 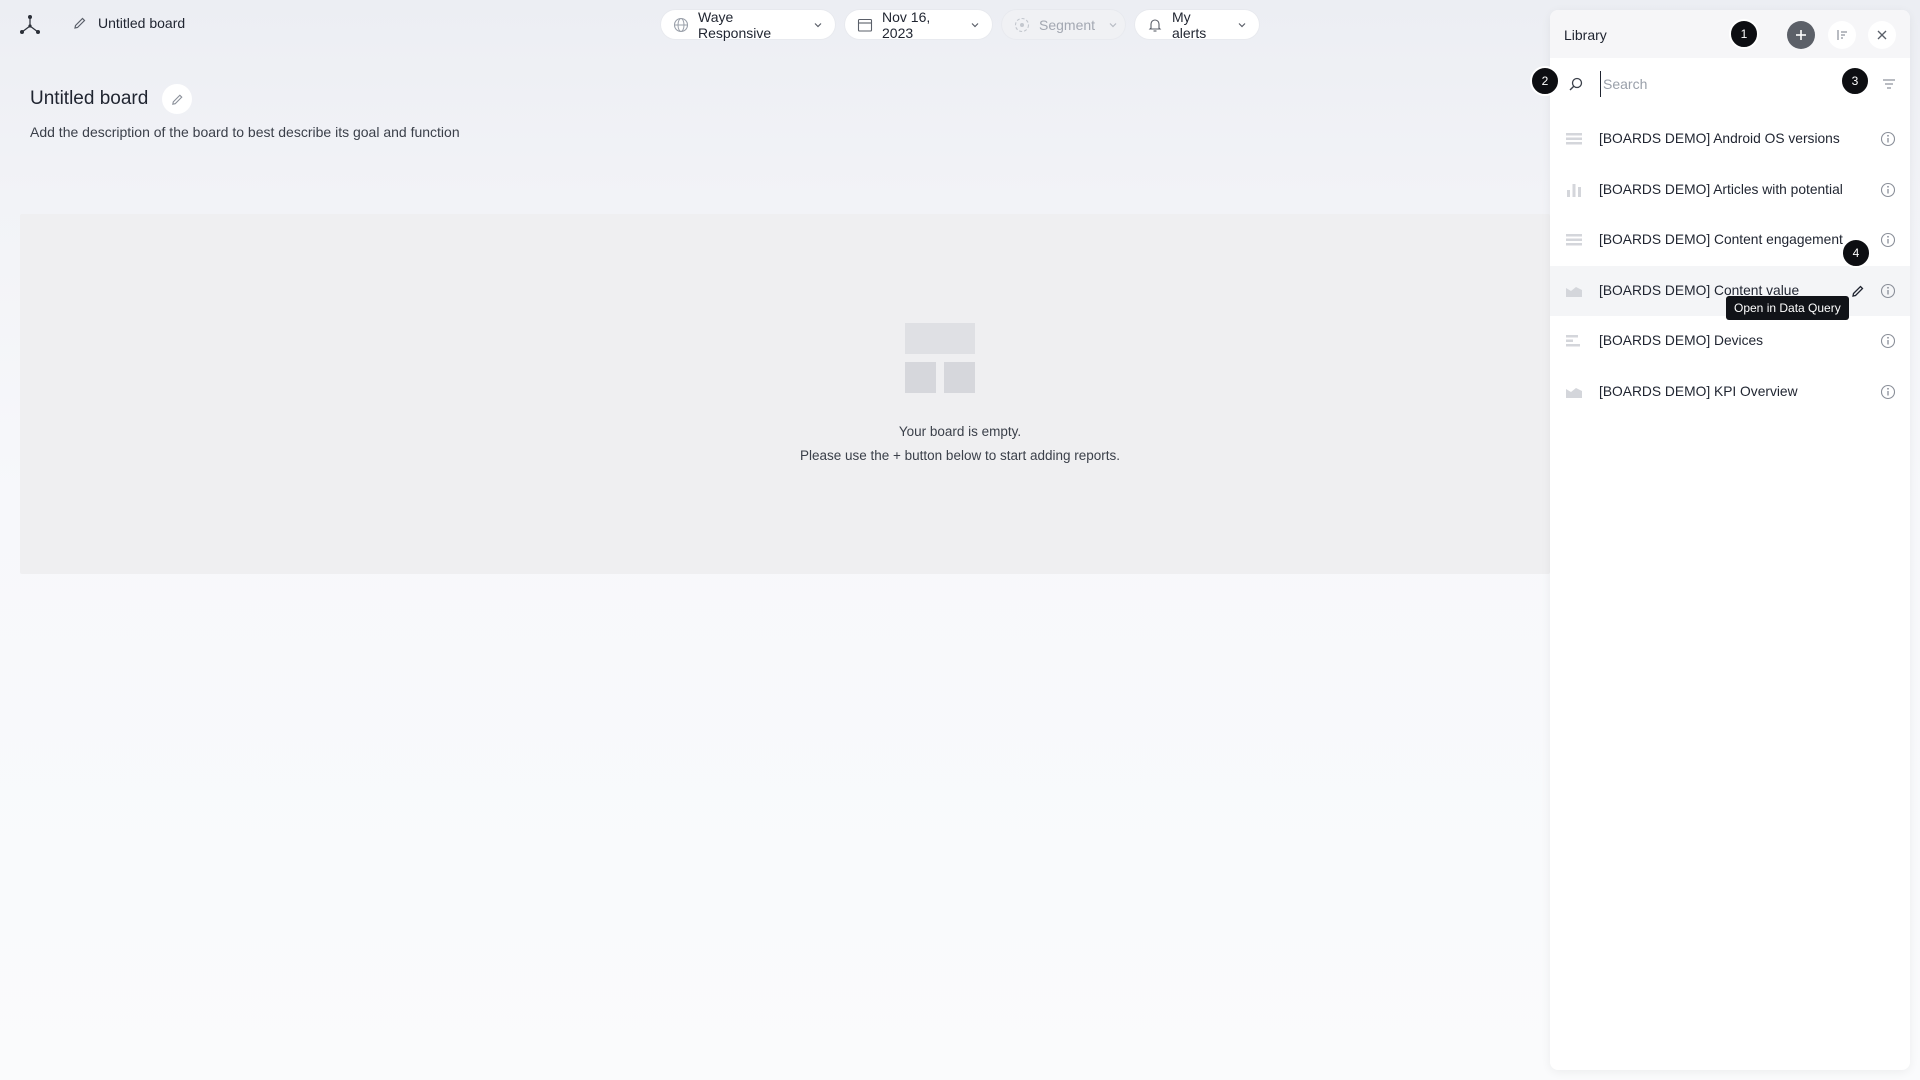 What do you see at coordinates (1545, 81) in the screenshot?
I see `step-marker-2: 2` at bounding box center [1545, 81].